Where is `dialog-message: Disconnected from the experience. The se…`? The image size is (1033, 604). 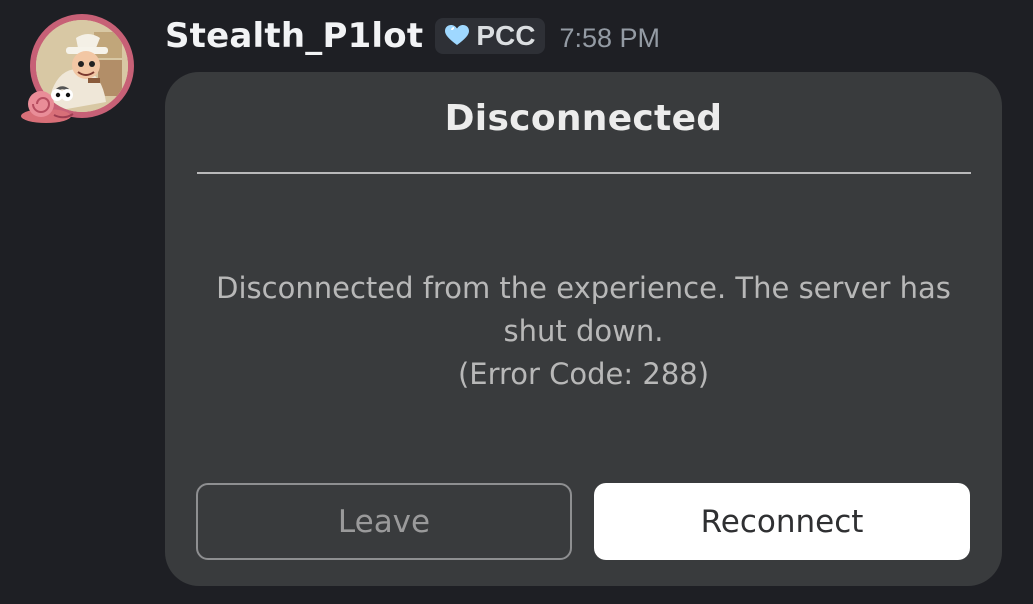
dialog-message: Disconnected from the experience. The se… is located at coordinates (583, 309).